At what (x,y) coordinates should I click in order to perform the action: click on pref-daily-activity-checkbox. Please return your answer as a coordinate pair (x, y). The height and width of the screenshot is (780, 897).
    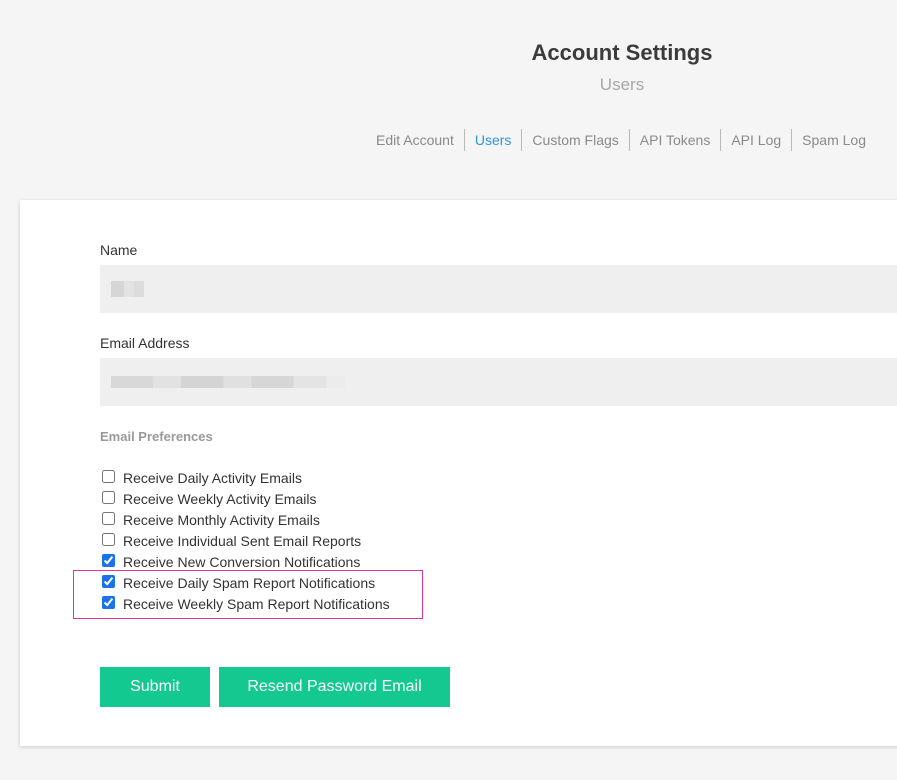
    Looking at the image, I should click on (108, 476).